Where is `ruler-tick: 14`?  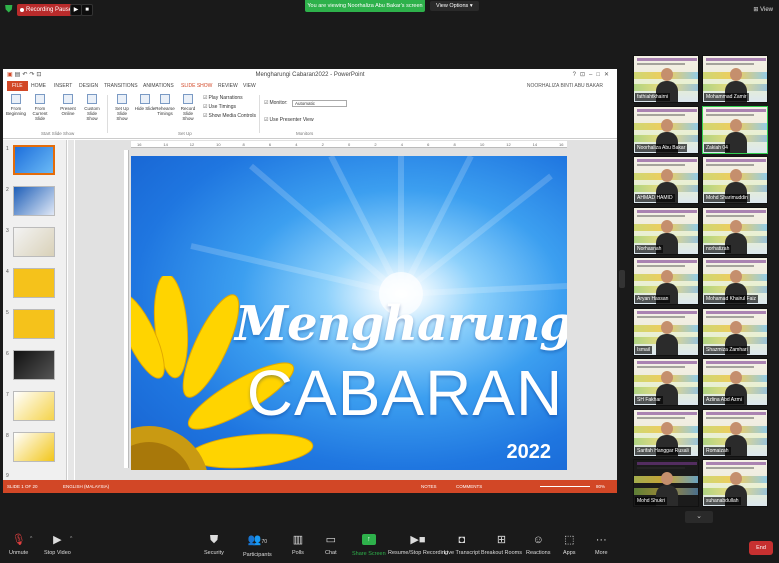
ruler-tick: 14 is located at coordinates (165, 144).